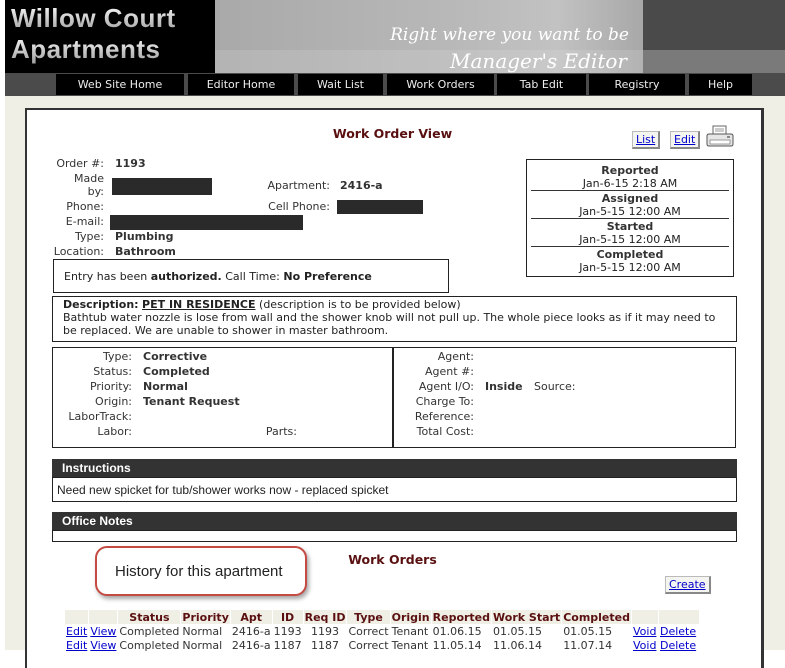  I want to click on nav-registry: Registry, so click(637, 84).